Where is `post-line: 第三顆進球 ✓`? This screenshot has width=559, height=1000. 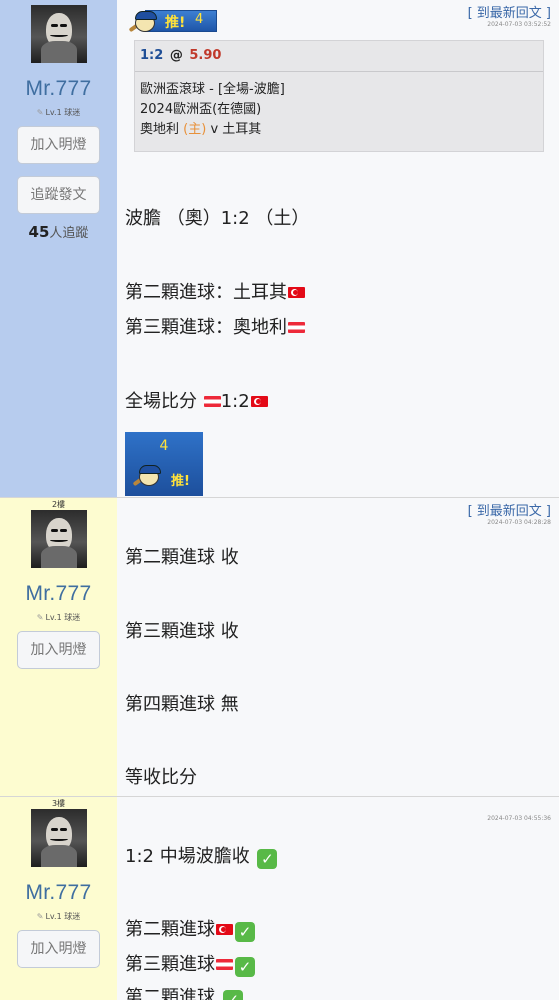
post-line: 第三顆進球 ✓ is located at coordinates (190, 965).